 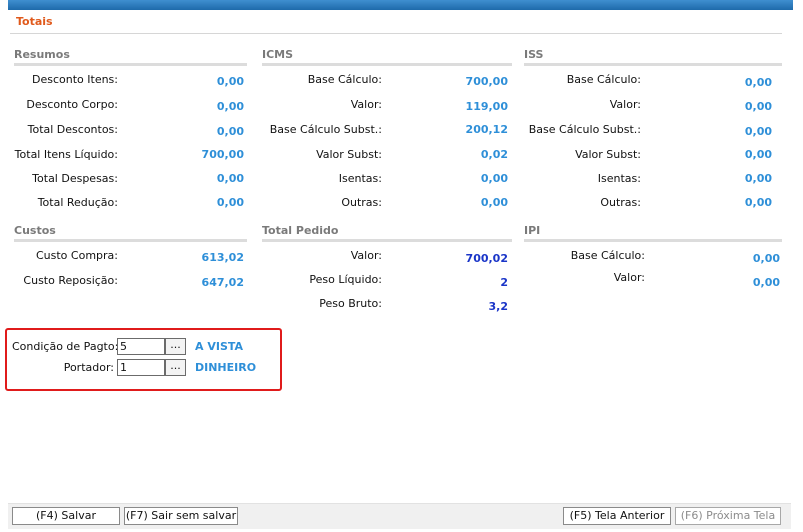 I want to click on icms-label: Base Cálculo Subst.:, so click(x=325, y=129).